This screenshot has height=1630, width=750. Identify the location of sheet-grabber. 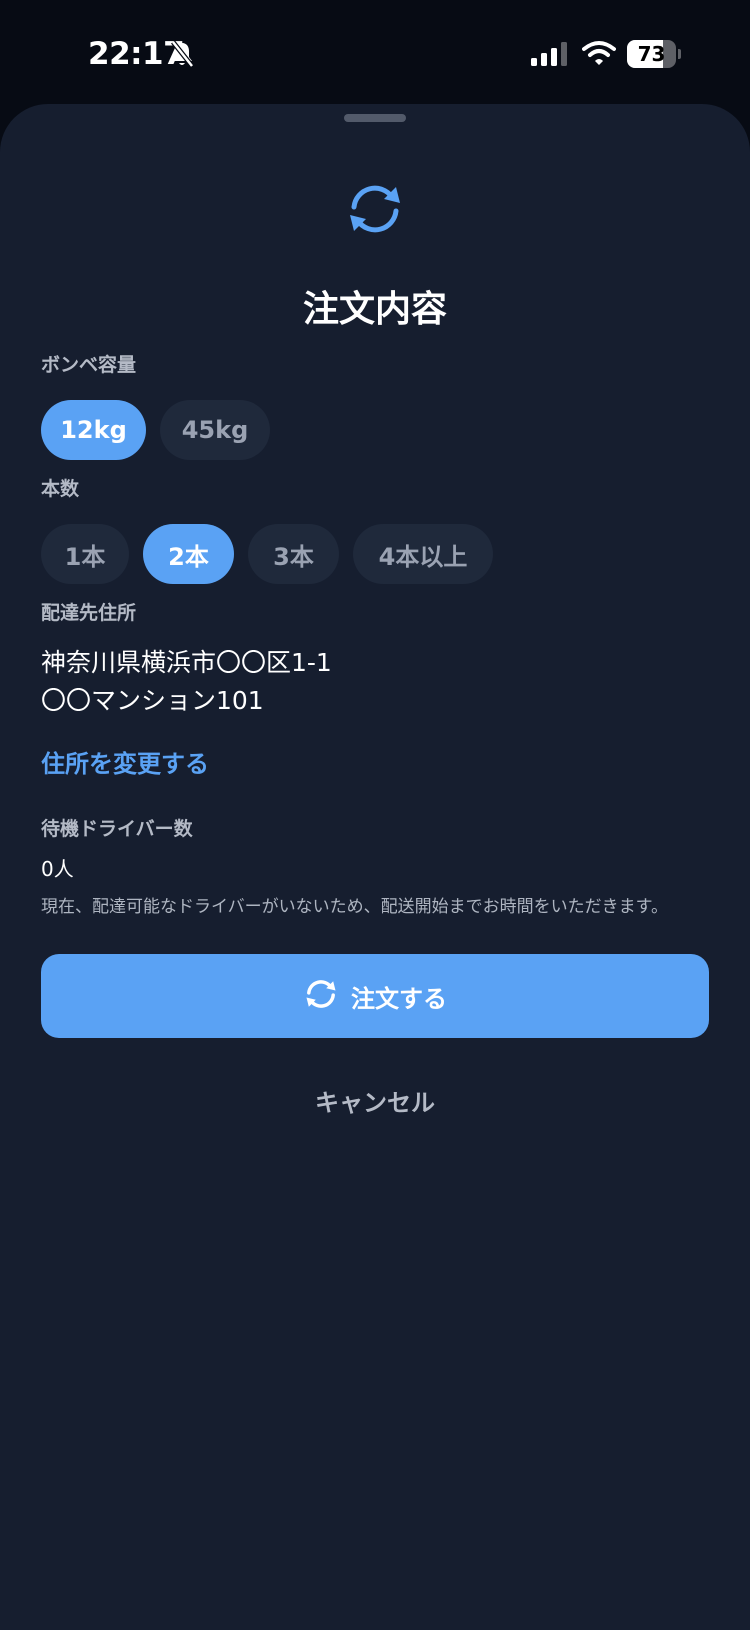
(375, 118).